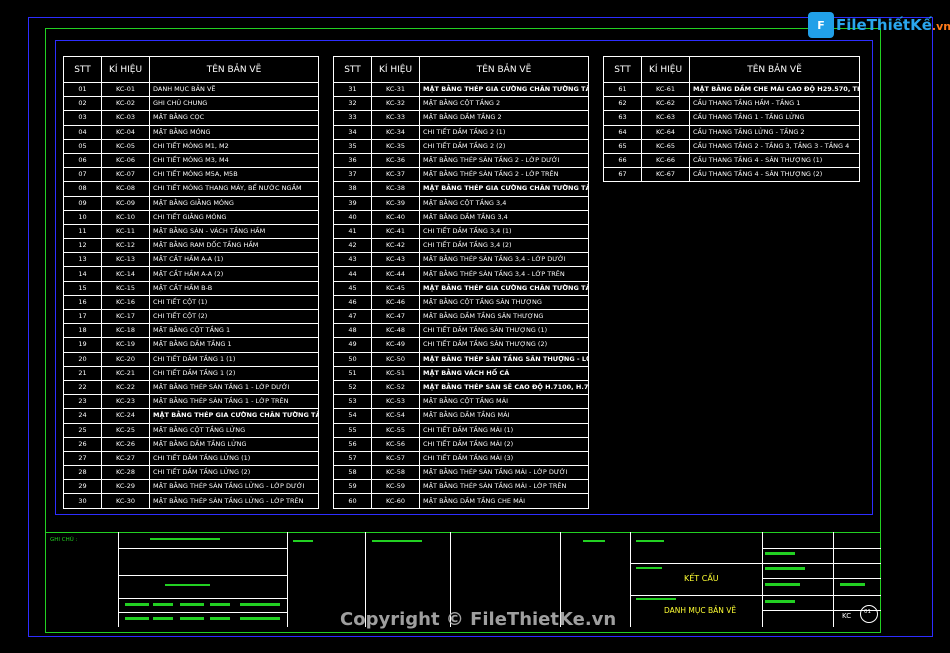 The width and height of the screenshot is (950, 653). I want to click on table-row: 16 KC-16 CHI TIẾT CỘT (1), so click(191, 302).